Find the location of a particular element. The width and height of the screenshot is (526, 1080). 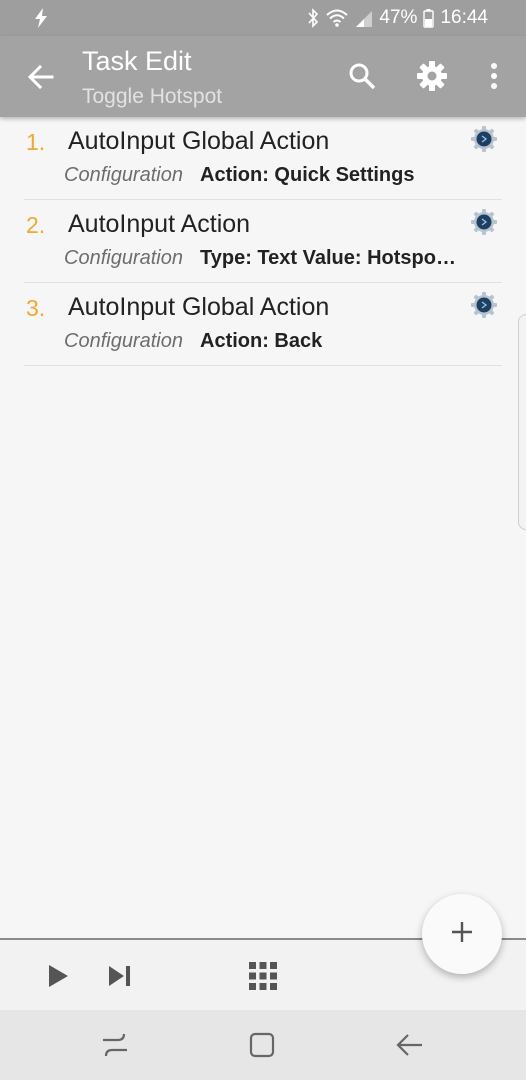

search-icon is located at coordinates (362, 76).